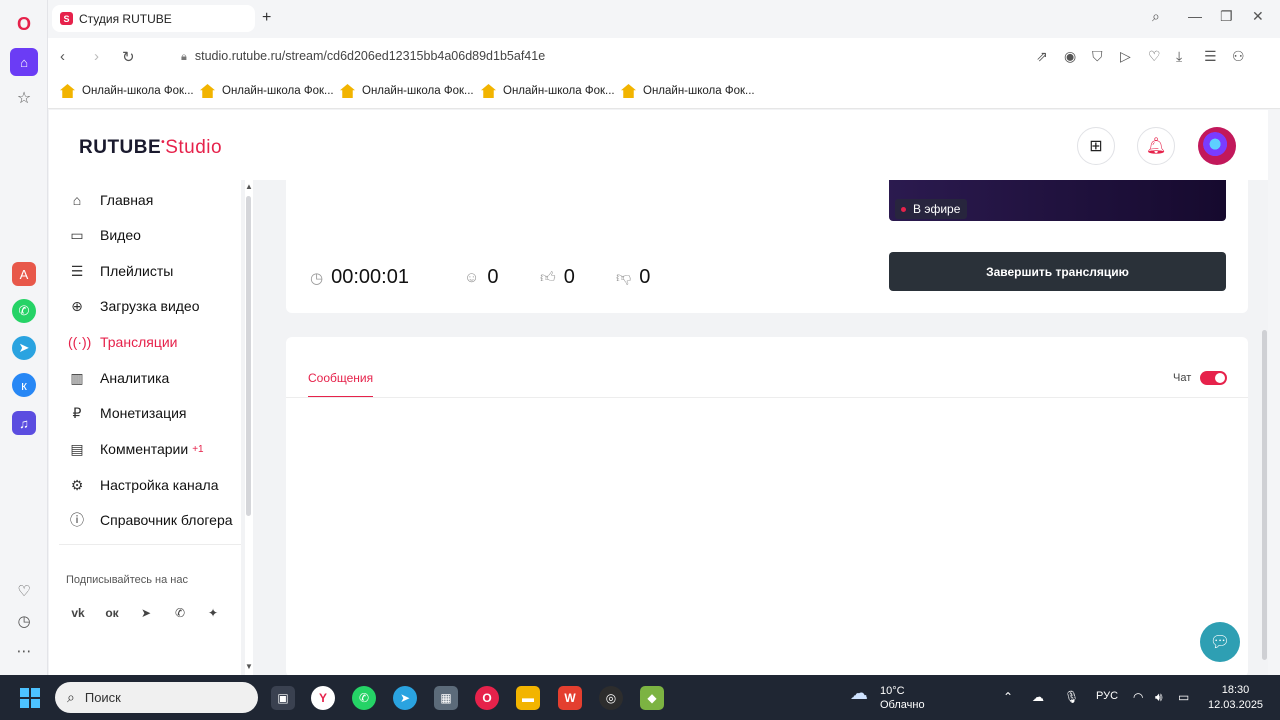 This screenshot has height=720, width=1280. What do you see at coordinates (487, 698) in the screenshot?
I see `opera-icon: O` at bounding box center [487, 698].